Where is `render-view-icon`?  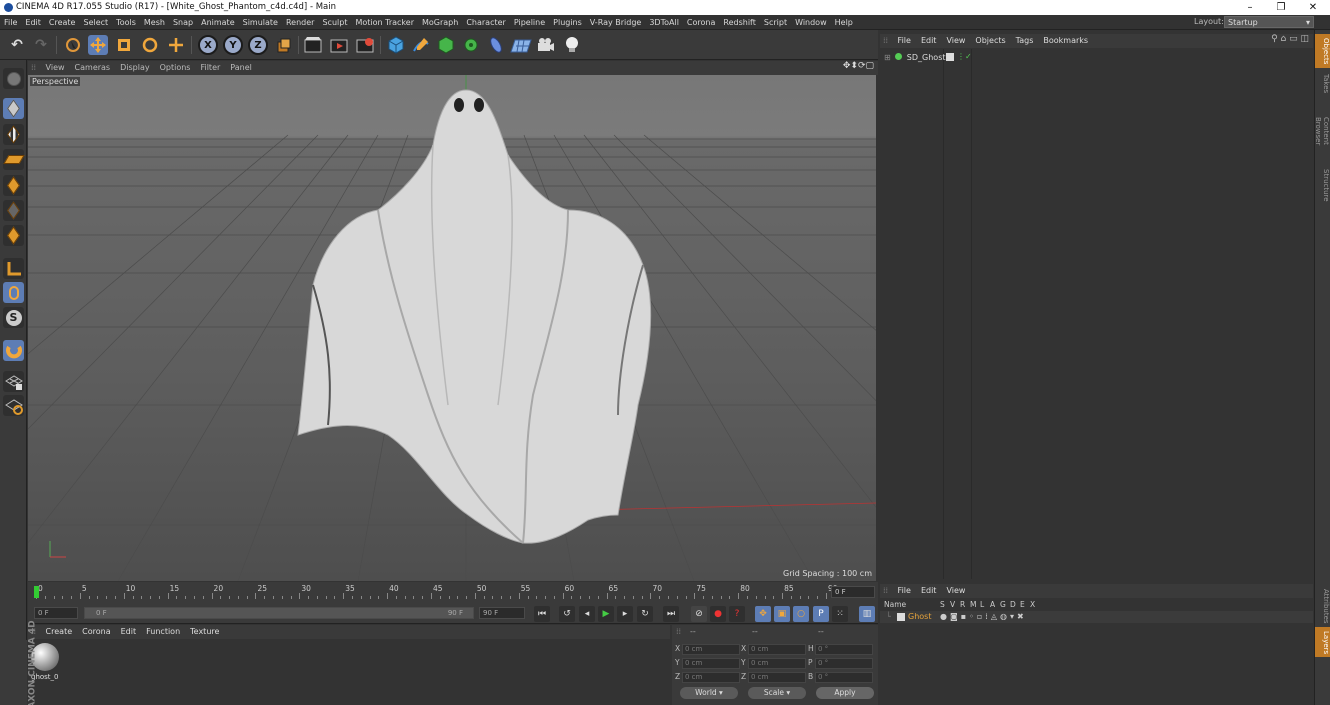 render-view-icon is located at coordinates (313, 45).